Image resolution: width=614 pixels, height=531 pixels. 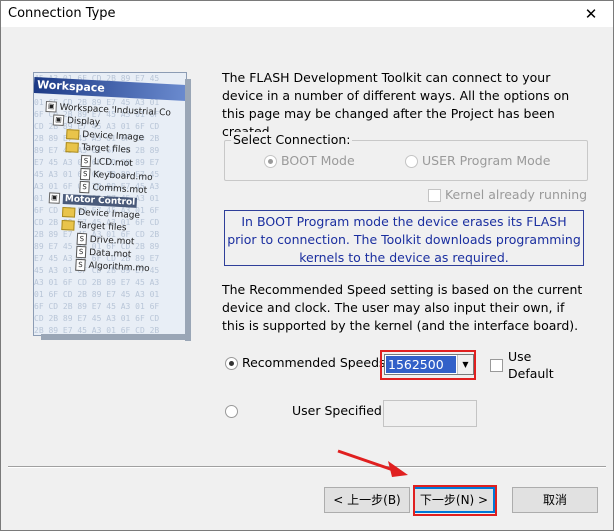 I want to click on illustration-shadow, so click(x=188, y=210).